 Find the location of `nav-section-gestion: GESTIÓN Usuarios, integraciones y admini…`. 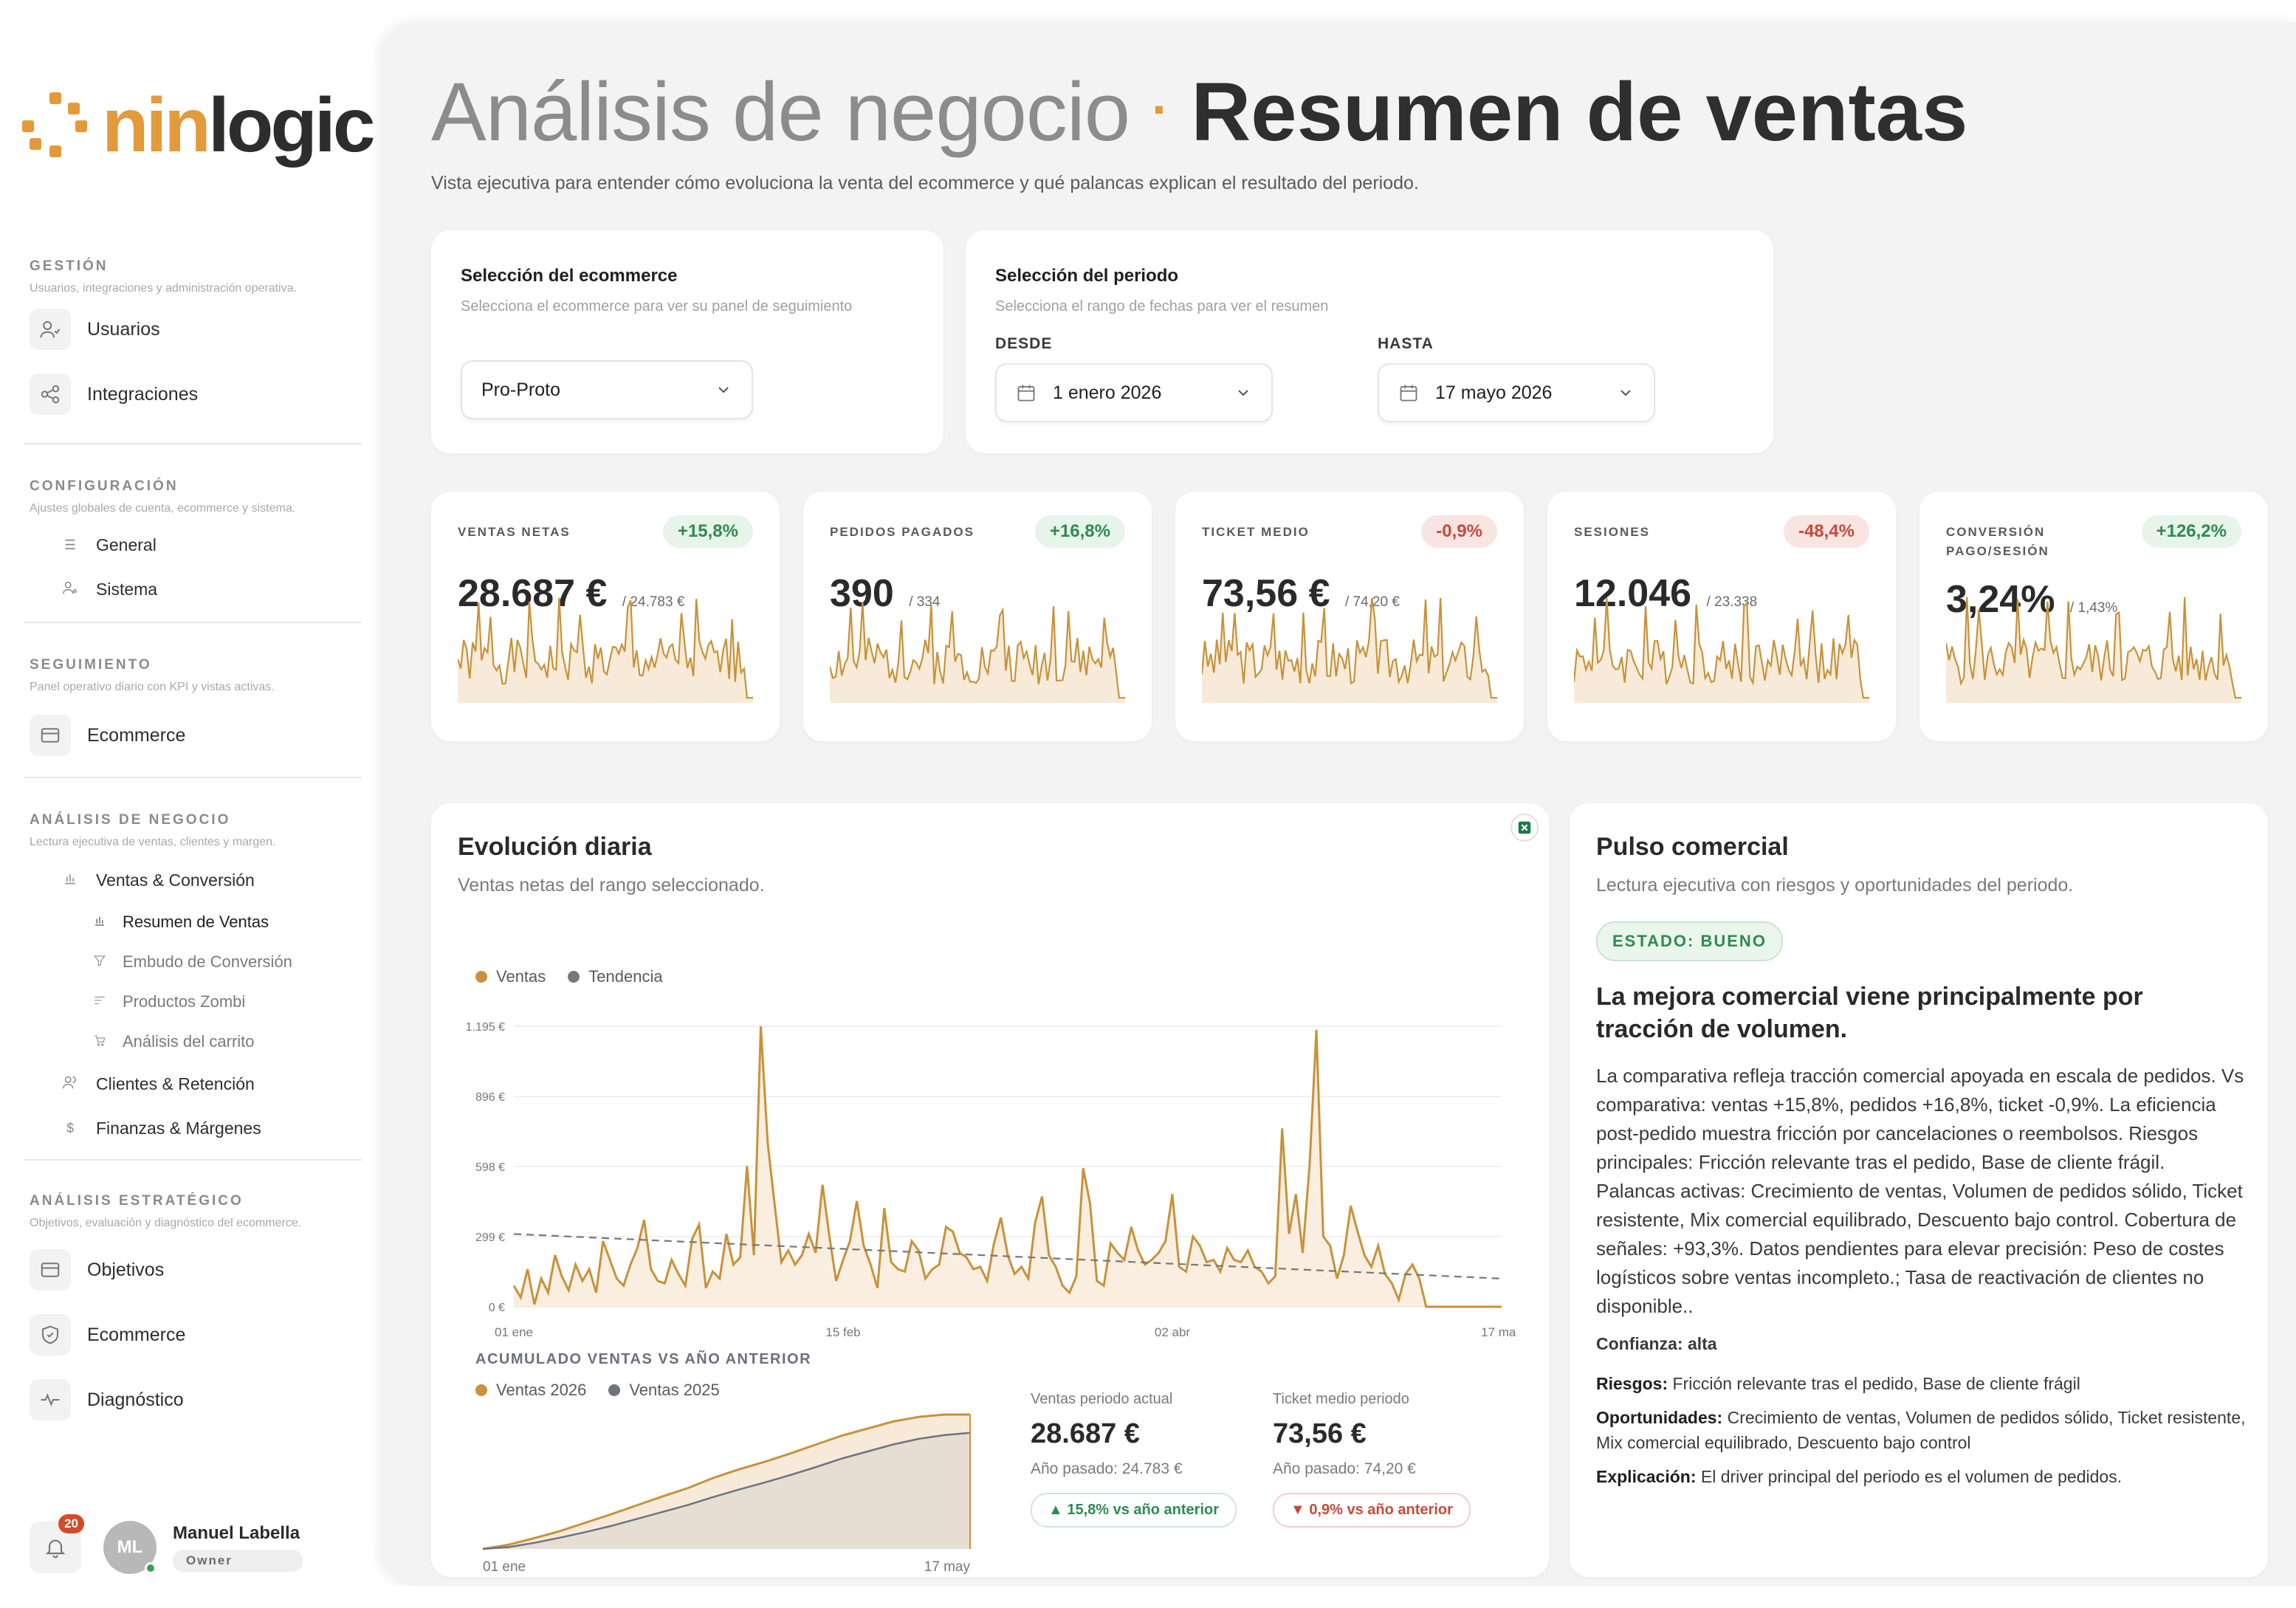

nav-section-gestion: GESTIÓN Usuarios, integraciones y admini… is located at coordinates (196, 340).